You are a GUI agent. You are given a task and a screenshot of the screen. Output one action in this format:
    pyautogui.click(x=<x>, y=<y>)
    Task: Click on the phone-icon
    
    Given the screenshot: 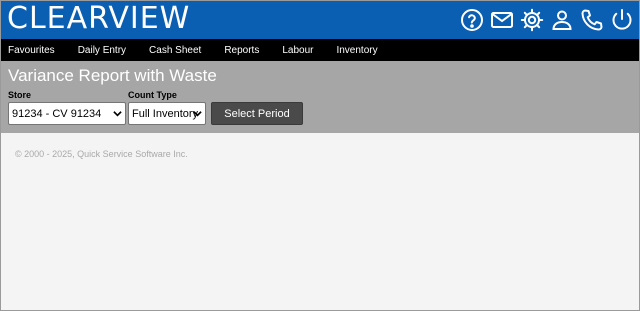 What is the action you would take?
    pyautogui.click(x=592, y=20)
    